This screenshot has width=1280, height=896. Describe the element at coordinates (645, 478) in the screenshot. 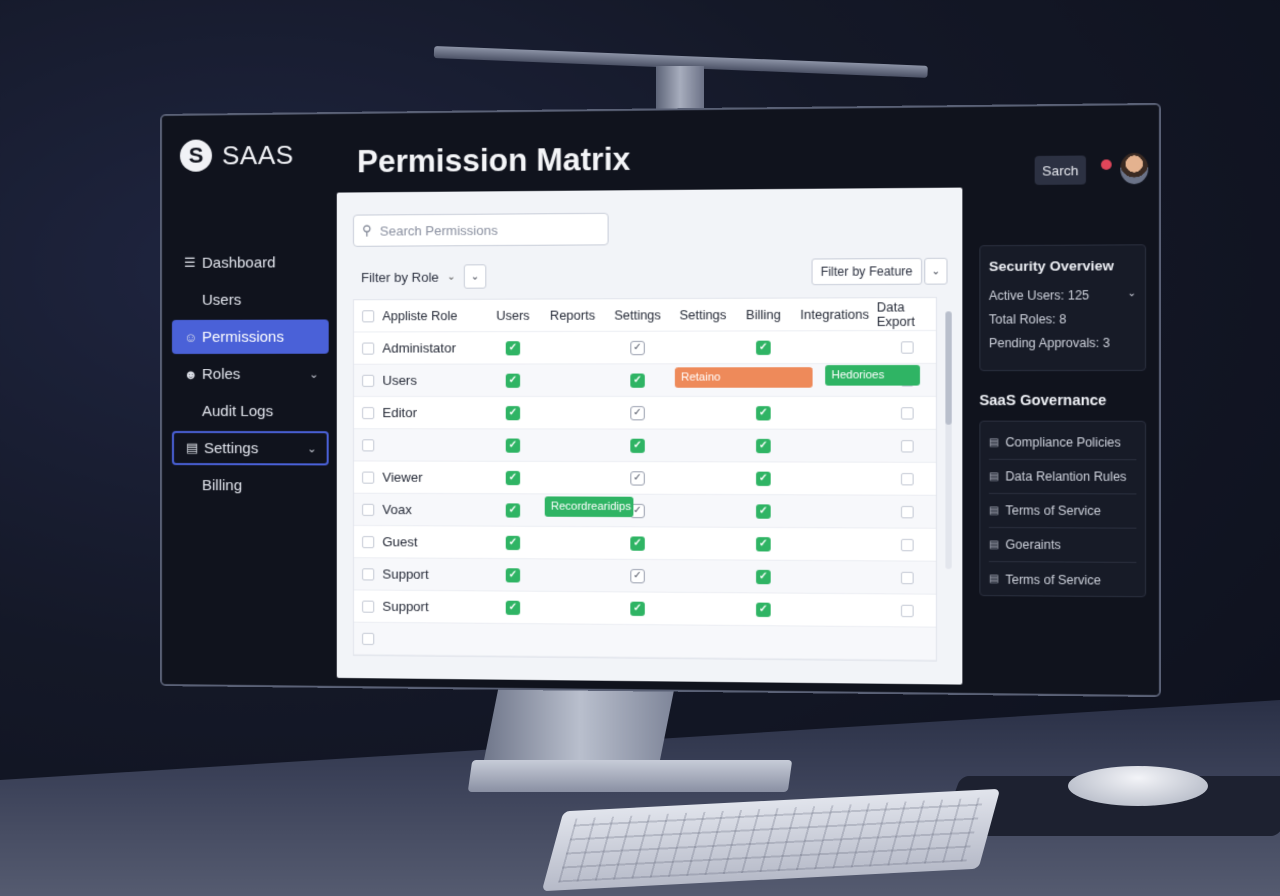

I see `table-row: Viewer ✓ ✓ ✓` at that location.